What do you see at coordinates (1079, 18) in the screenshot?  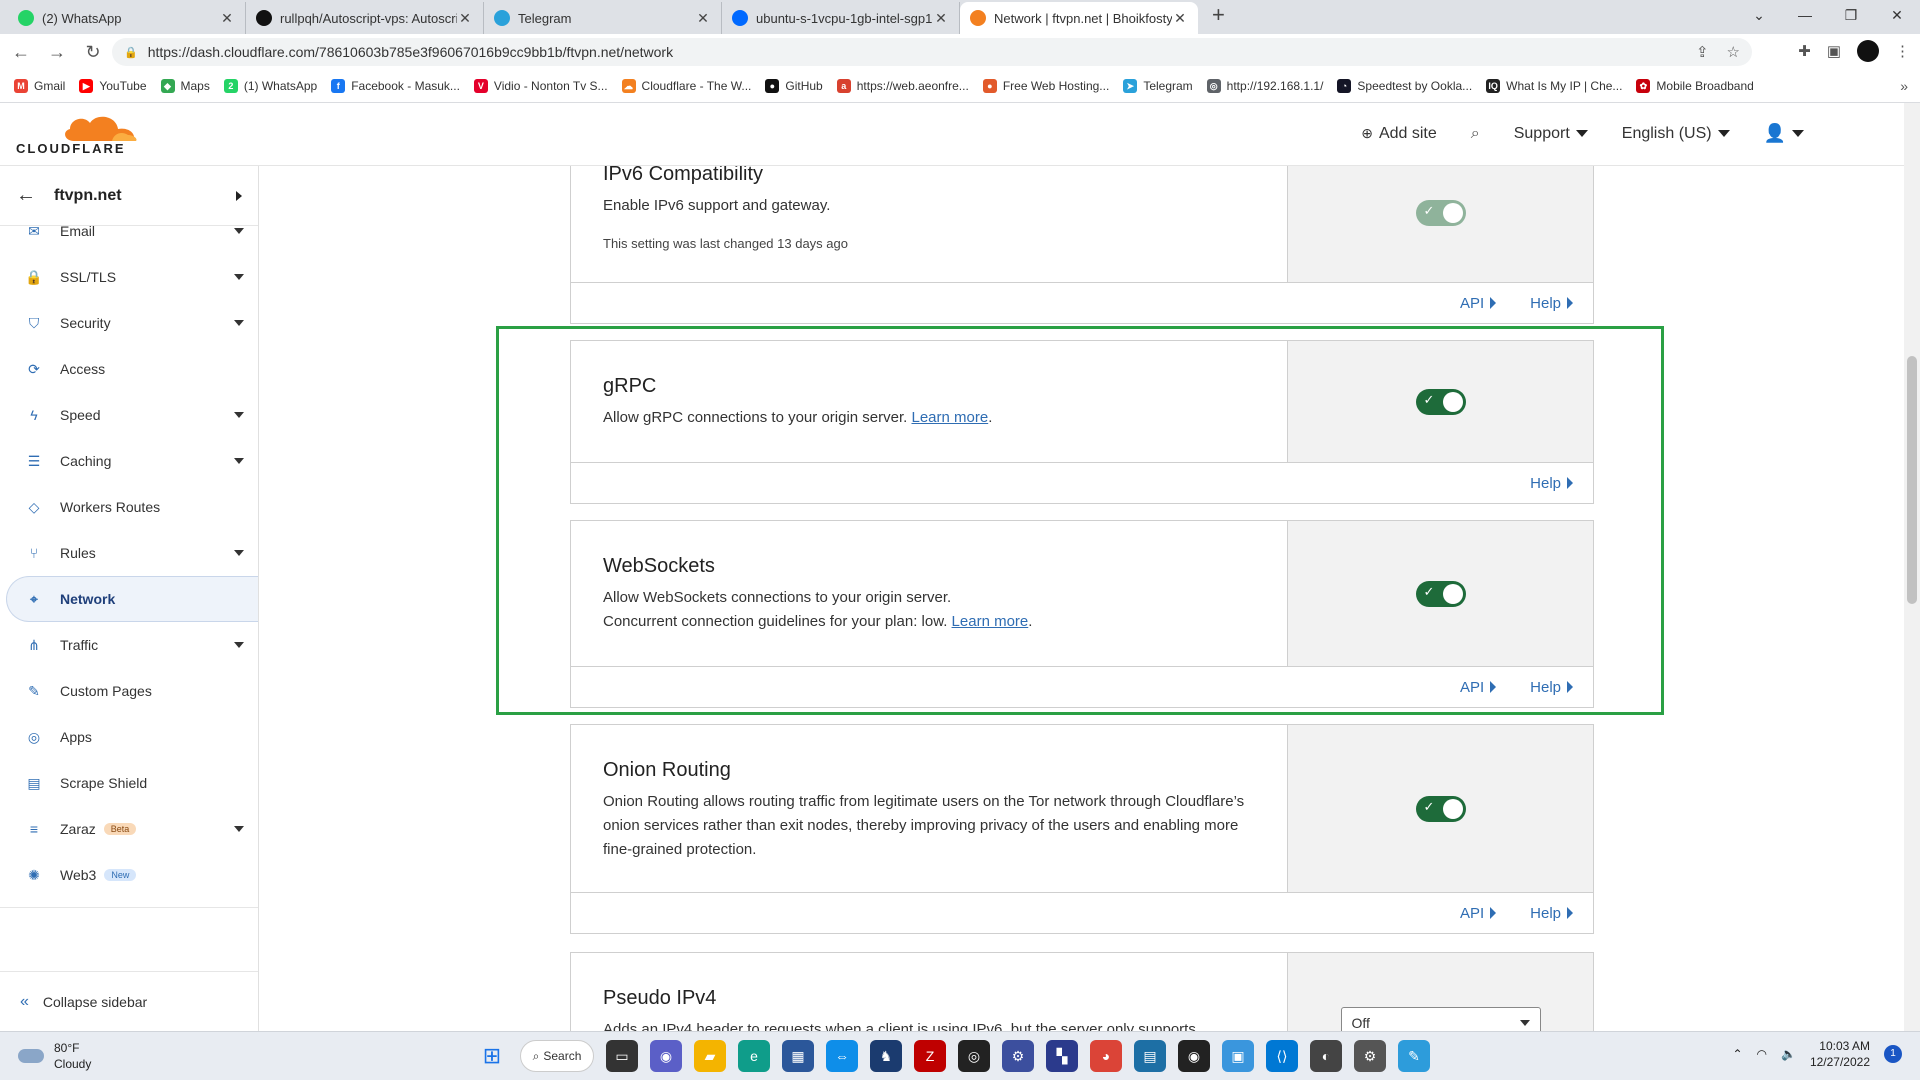 I see `browser-tab: Network | ftvpn.net | Bhoikfostya ✕` at bounding box center [1079, 18].